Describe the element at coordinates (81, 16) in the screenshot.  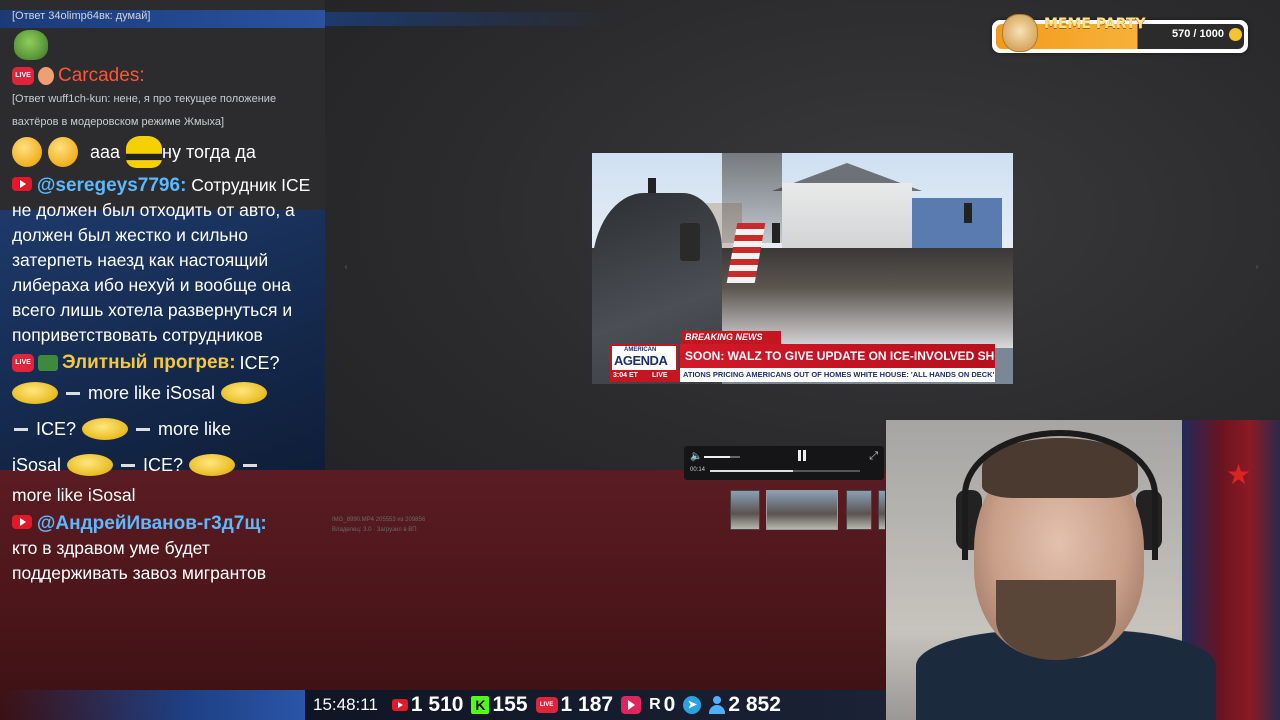
I see `chat-reply-context: [Ответ 34olimp64вк: думай]` at that location.